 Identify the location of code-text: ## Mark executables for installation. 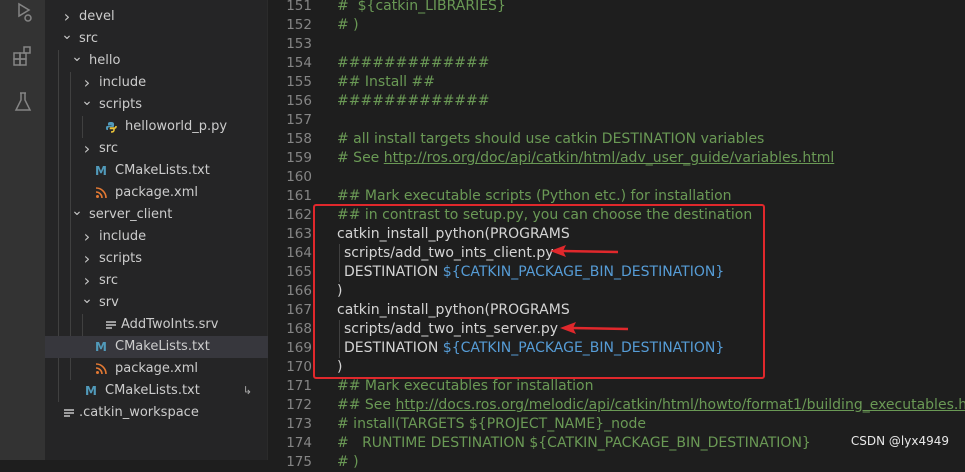
(465, 386).